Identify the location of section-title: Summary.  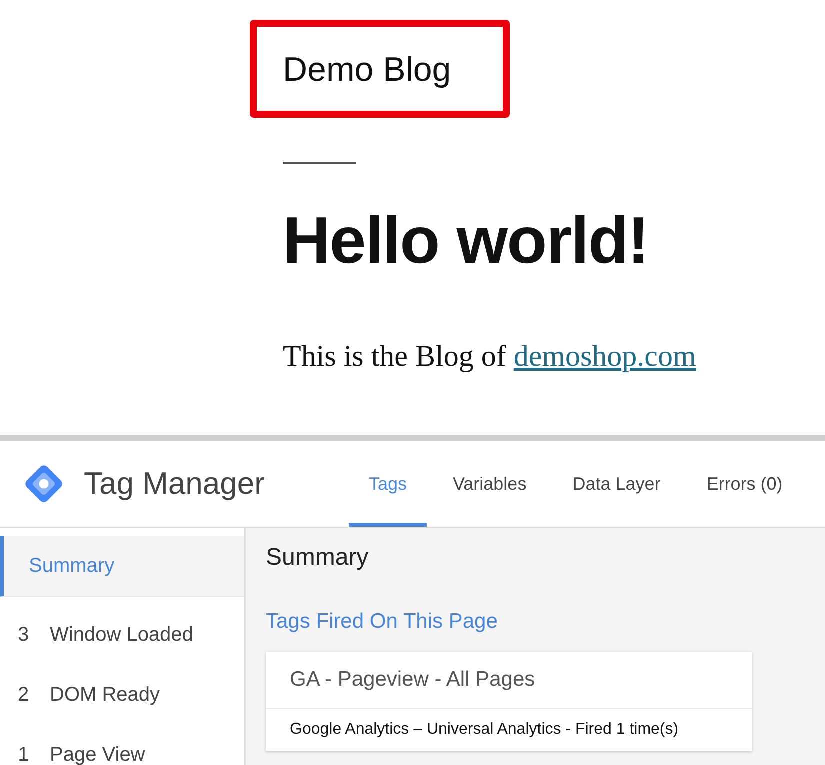
(318, 558).